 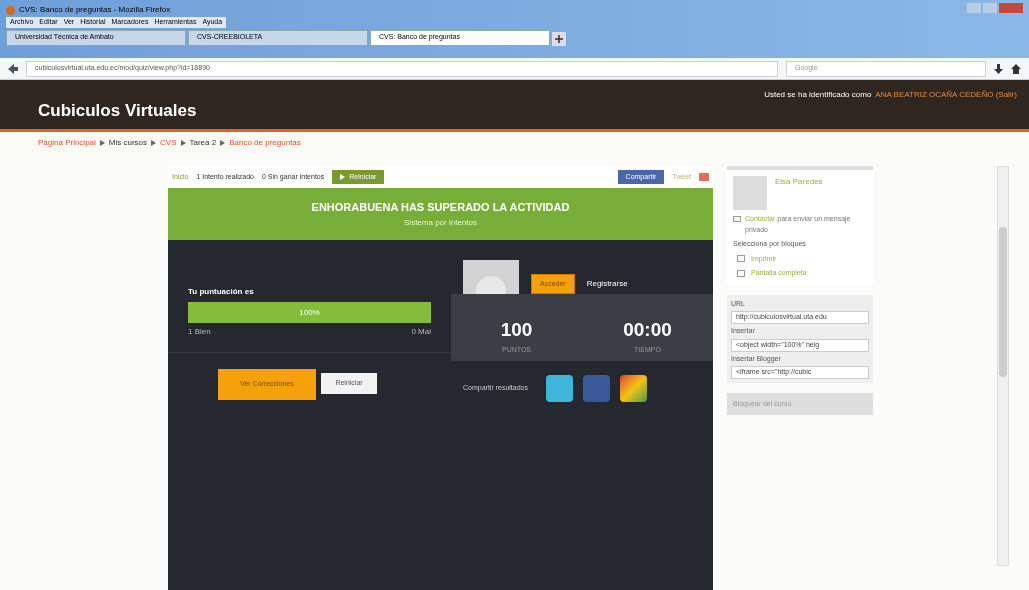 I want to click on stat-value: 00:00, so click(x=647, y=330).